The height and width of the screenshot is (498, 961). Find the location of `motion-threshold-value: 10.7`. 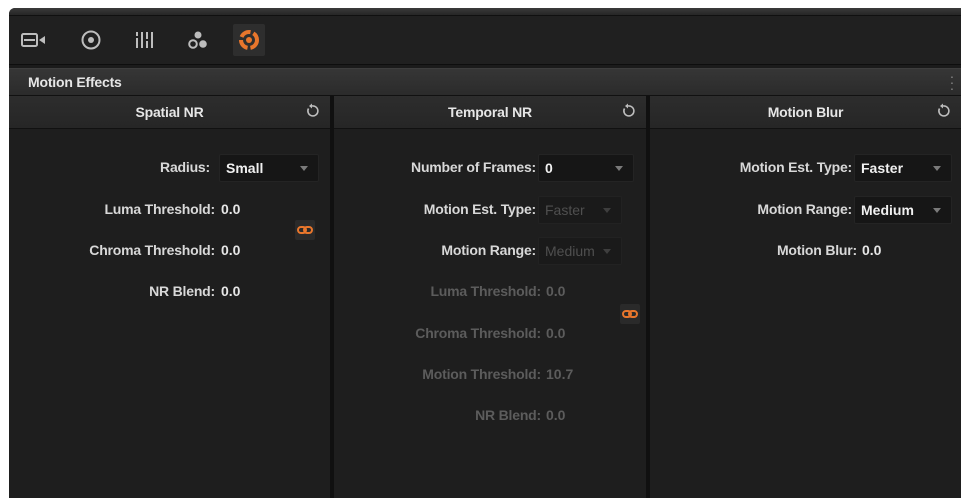

motion-threshold-value: 10.7 is located at coordinates (559, 374).